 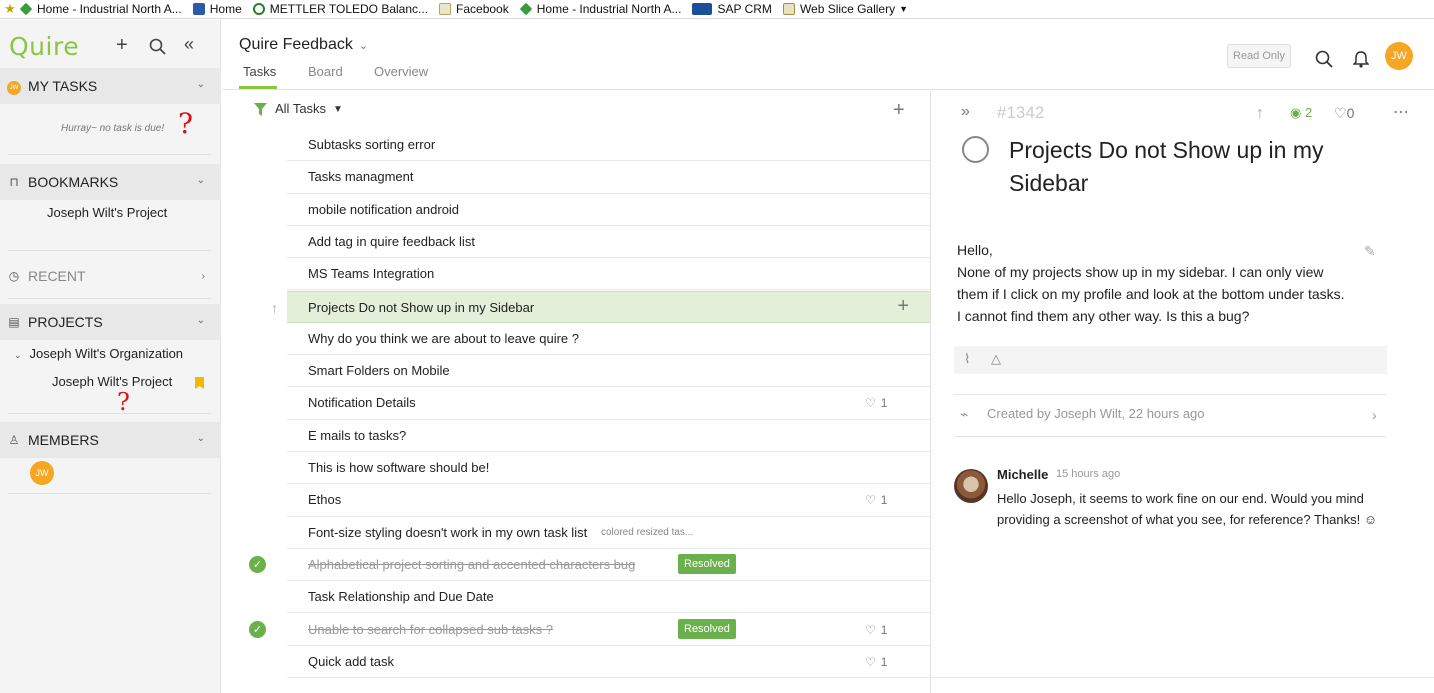 What do you see at coordinates (1361, 59) in the screenshot?
I see `bell-icon` at bounding box center [1361, 59].